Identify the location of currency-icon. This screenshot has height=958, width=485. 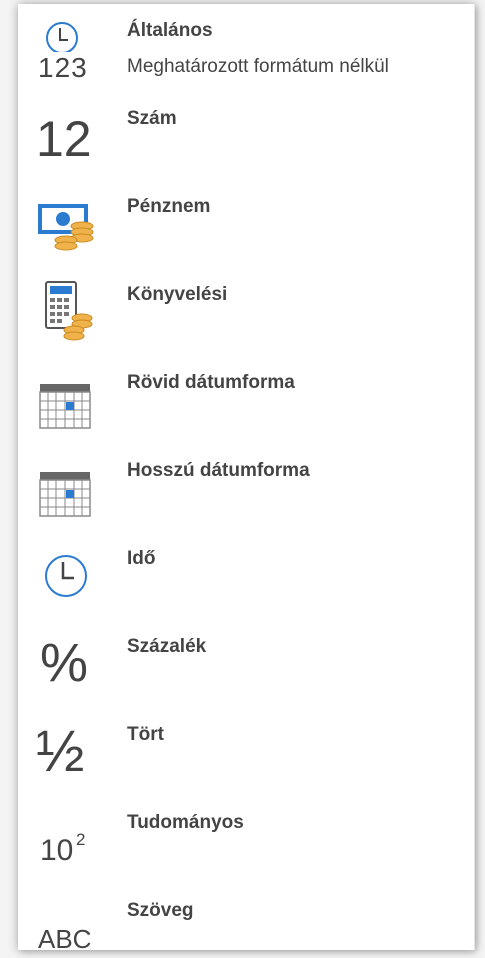
(65, 221).